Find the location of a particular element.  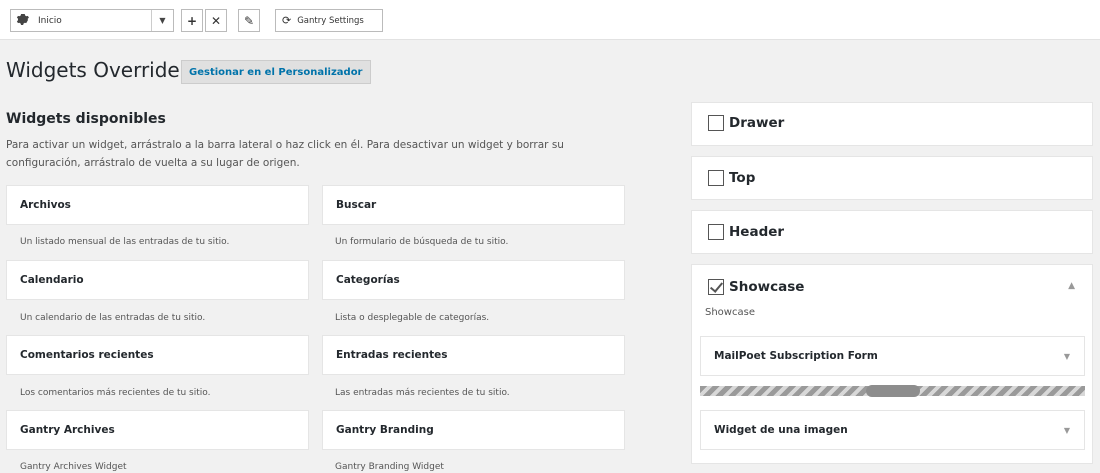

top-toolbar: Inicio ▼ + ✕ ✎ ⟳ Gantry Settings is located at coordinates (550, 20).